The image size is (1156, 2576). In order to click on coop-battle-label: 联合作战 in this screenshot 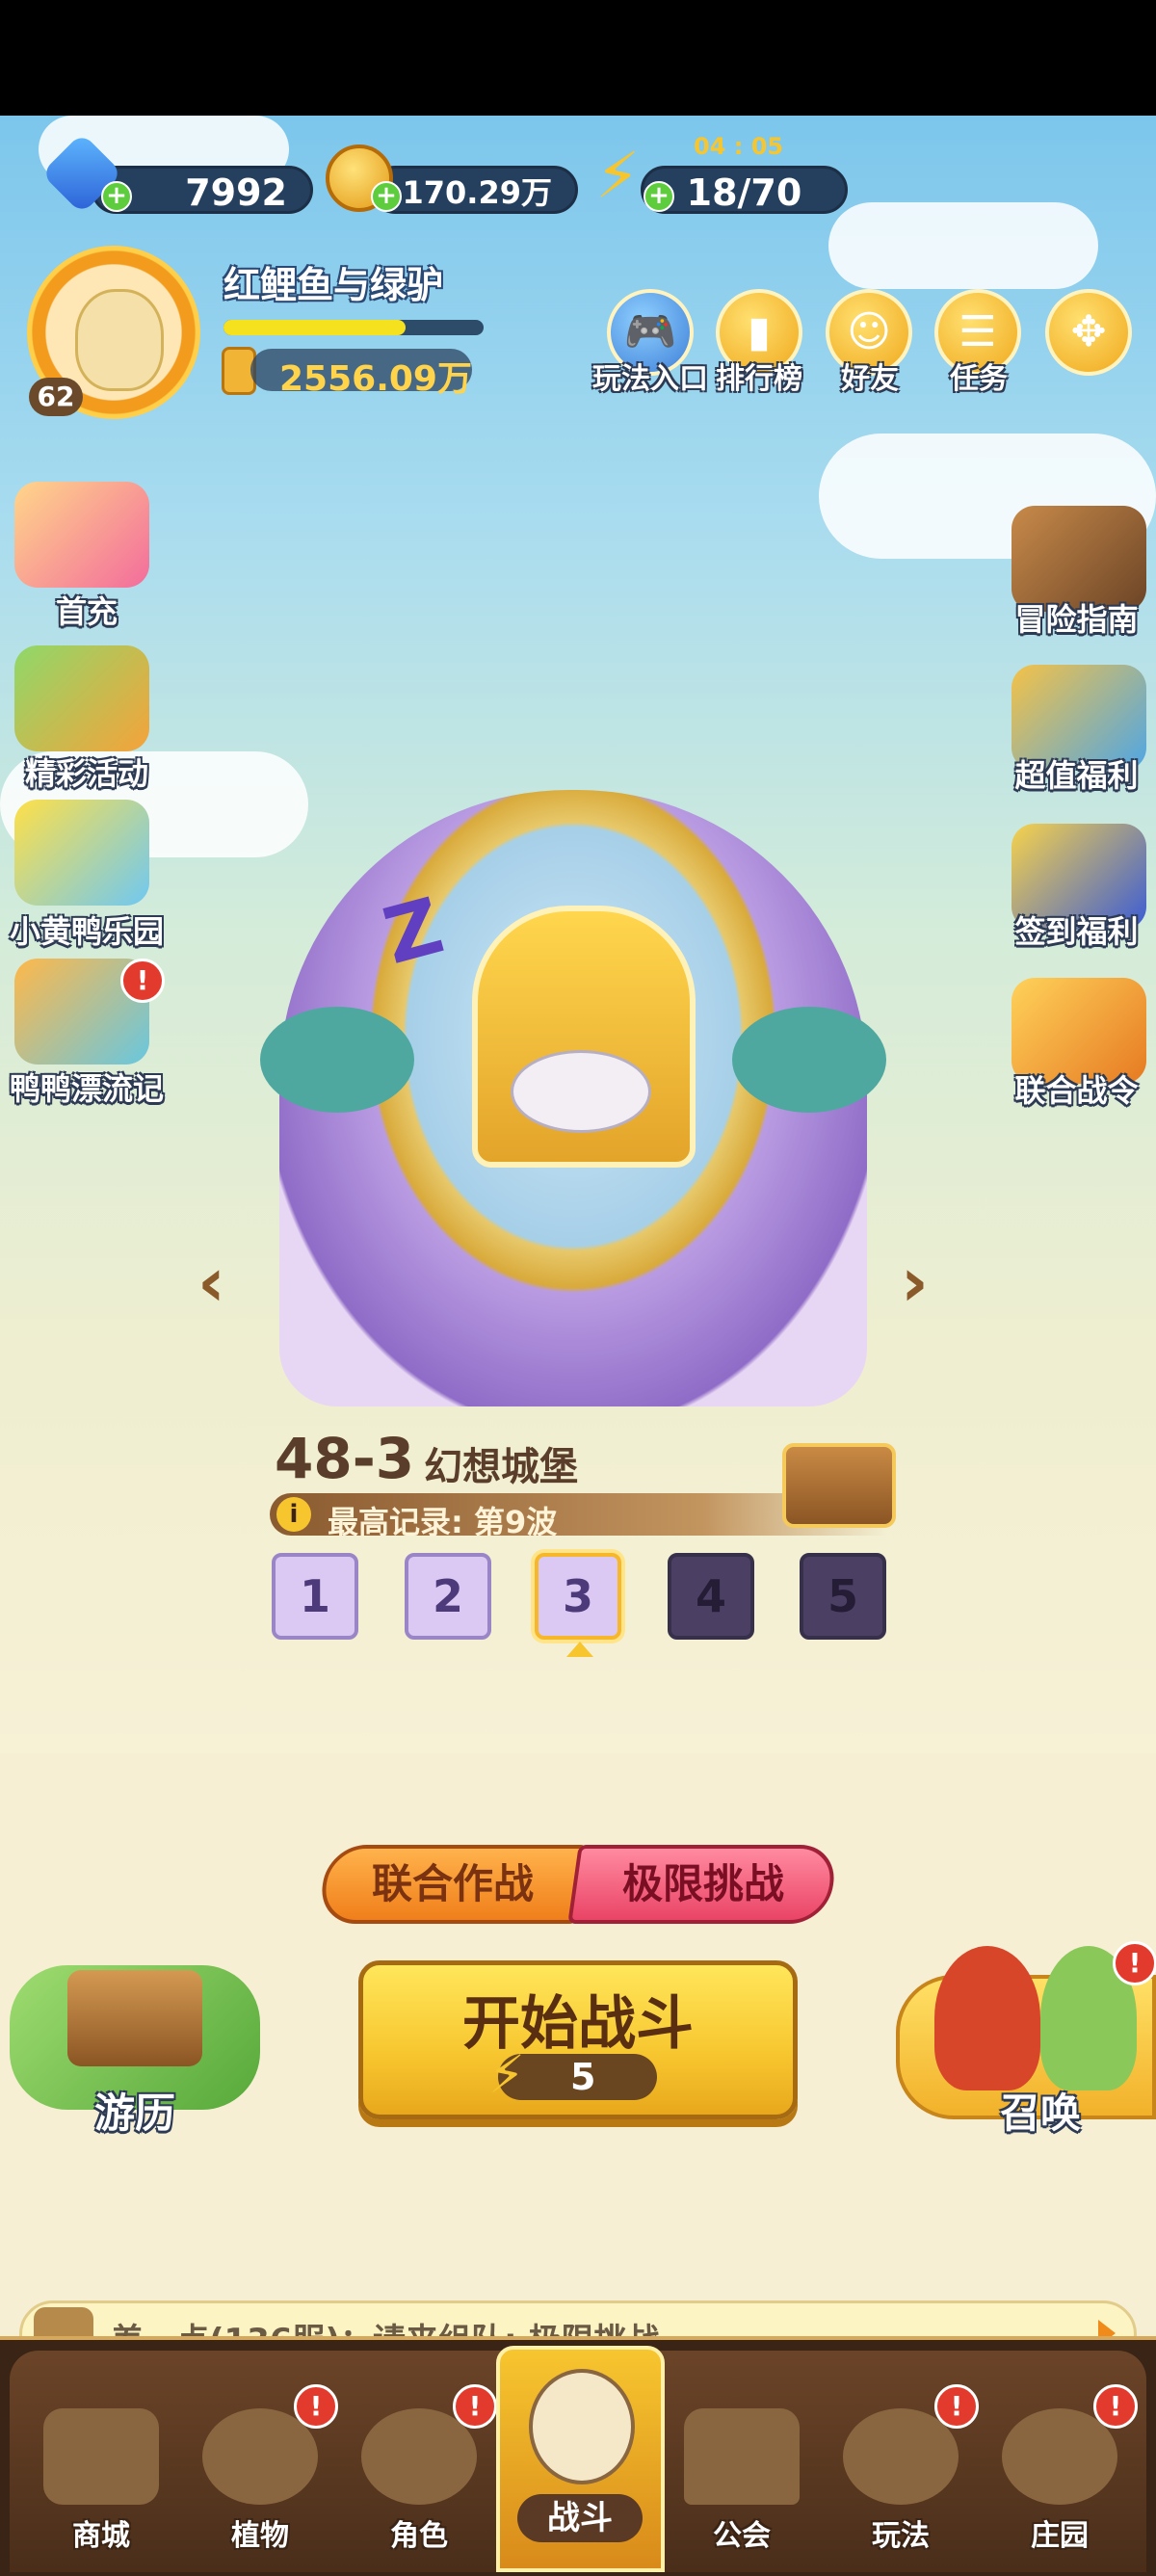, I will do `click(452, 1884)`.